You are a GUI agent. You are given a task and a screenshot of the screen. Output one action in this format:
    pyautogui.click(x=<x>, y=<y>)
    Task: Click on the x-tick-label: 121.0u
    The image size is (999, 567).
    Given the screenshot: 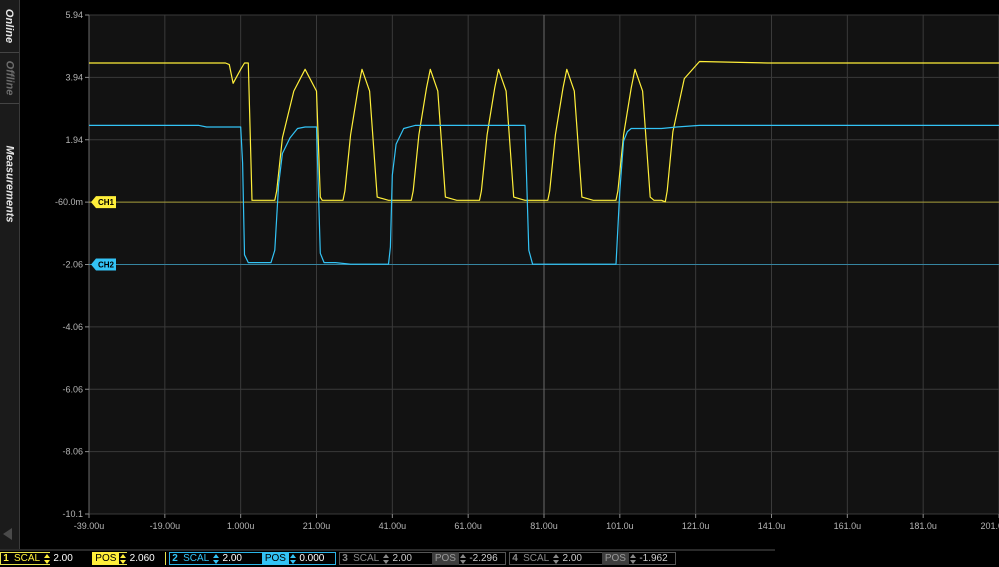 What is the action you would take?
    pyautogui.click(x=696, y=526)
    